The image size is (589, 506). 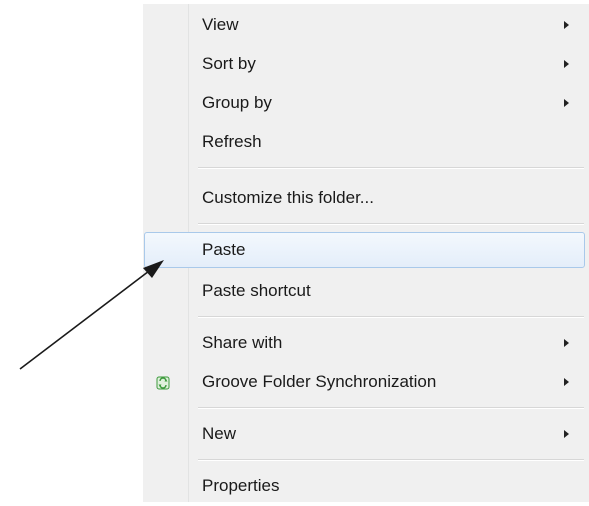 I want to click on menu-item-label: Properties, so click(x=241, y=485).